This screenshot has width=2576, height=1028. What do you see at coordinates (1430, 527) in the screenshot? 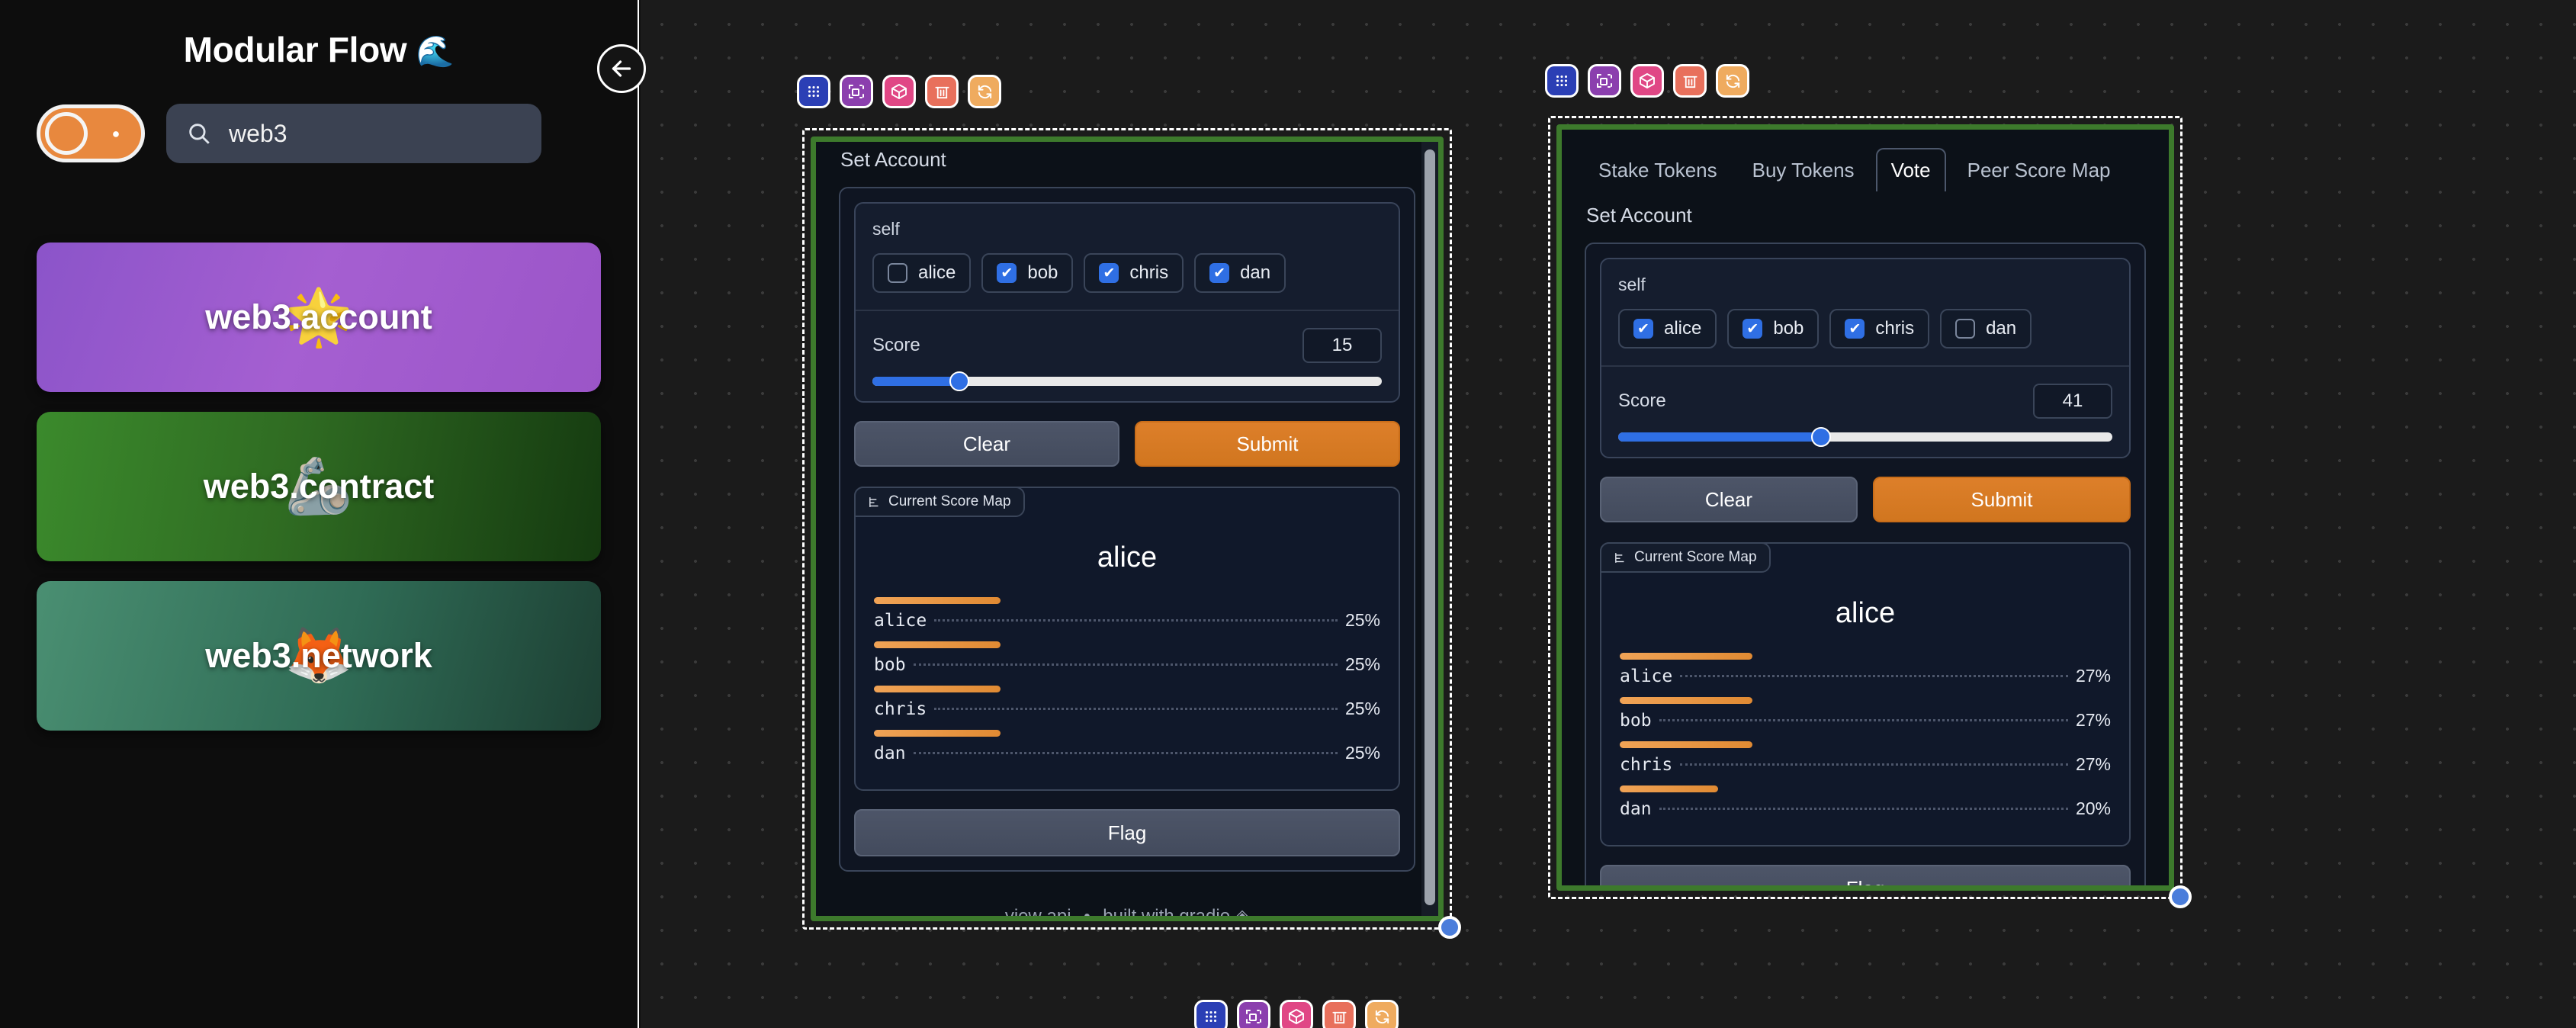
I see `vertical-scrollbar` at bounding box center [1430, 527].